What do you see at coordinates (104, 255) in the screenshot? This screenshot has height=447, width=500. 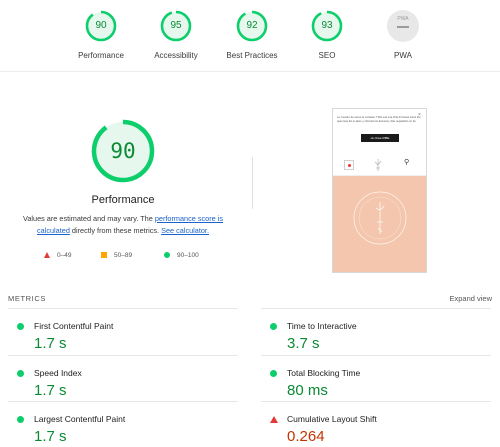 I see `orange-square-icon` at bounding box center [104, 255].